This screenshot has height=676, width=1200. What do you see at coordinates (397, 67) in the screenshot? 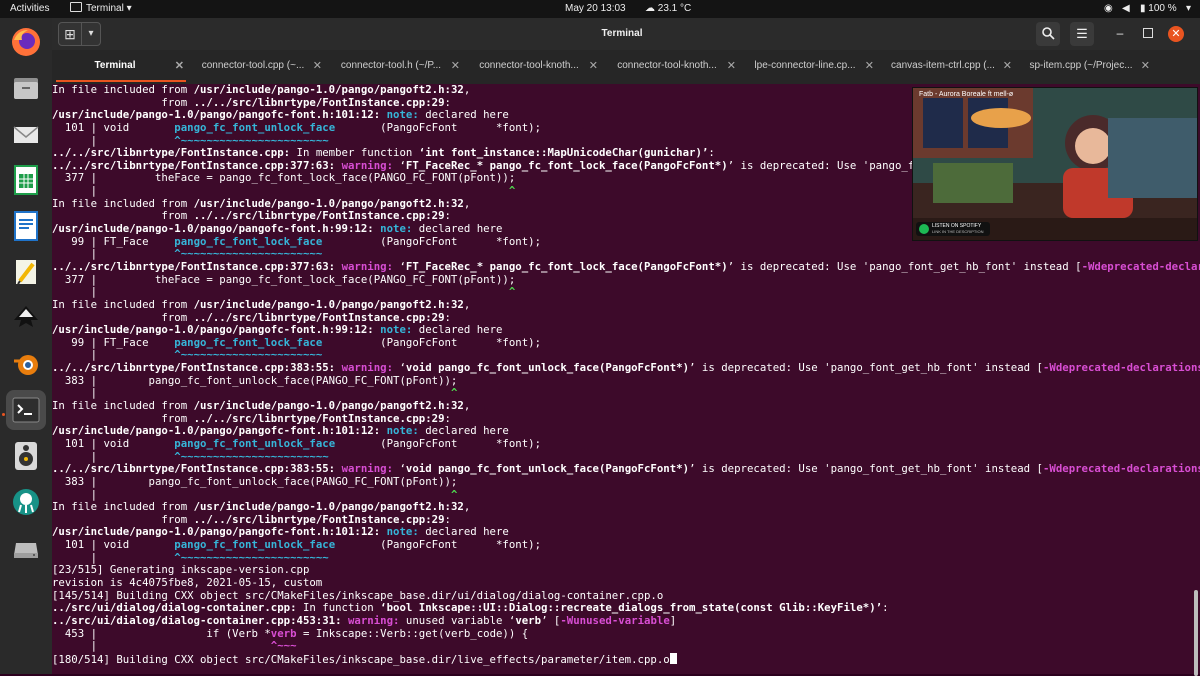
I see `tab-3: connector-tool.h (~/P... ✕` at bounding box center [397, 67].